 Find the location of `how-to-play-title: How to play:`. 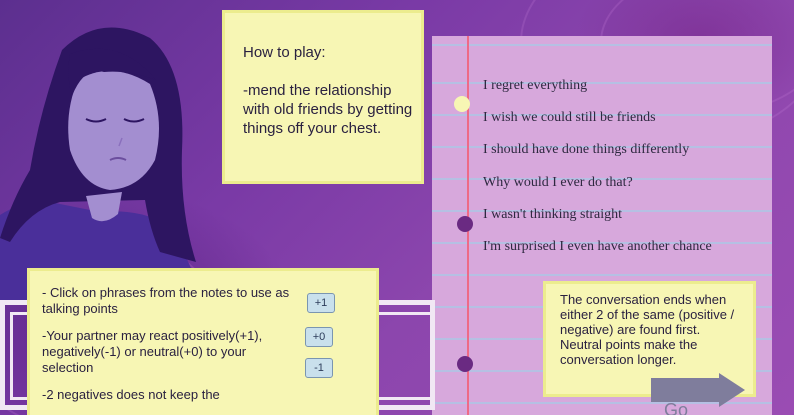

how-to-play-title: How to play: is located at coordinates (284, 52).